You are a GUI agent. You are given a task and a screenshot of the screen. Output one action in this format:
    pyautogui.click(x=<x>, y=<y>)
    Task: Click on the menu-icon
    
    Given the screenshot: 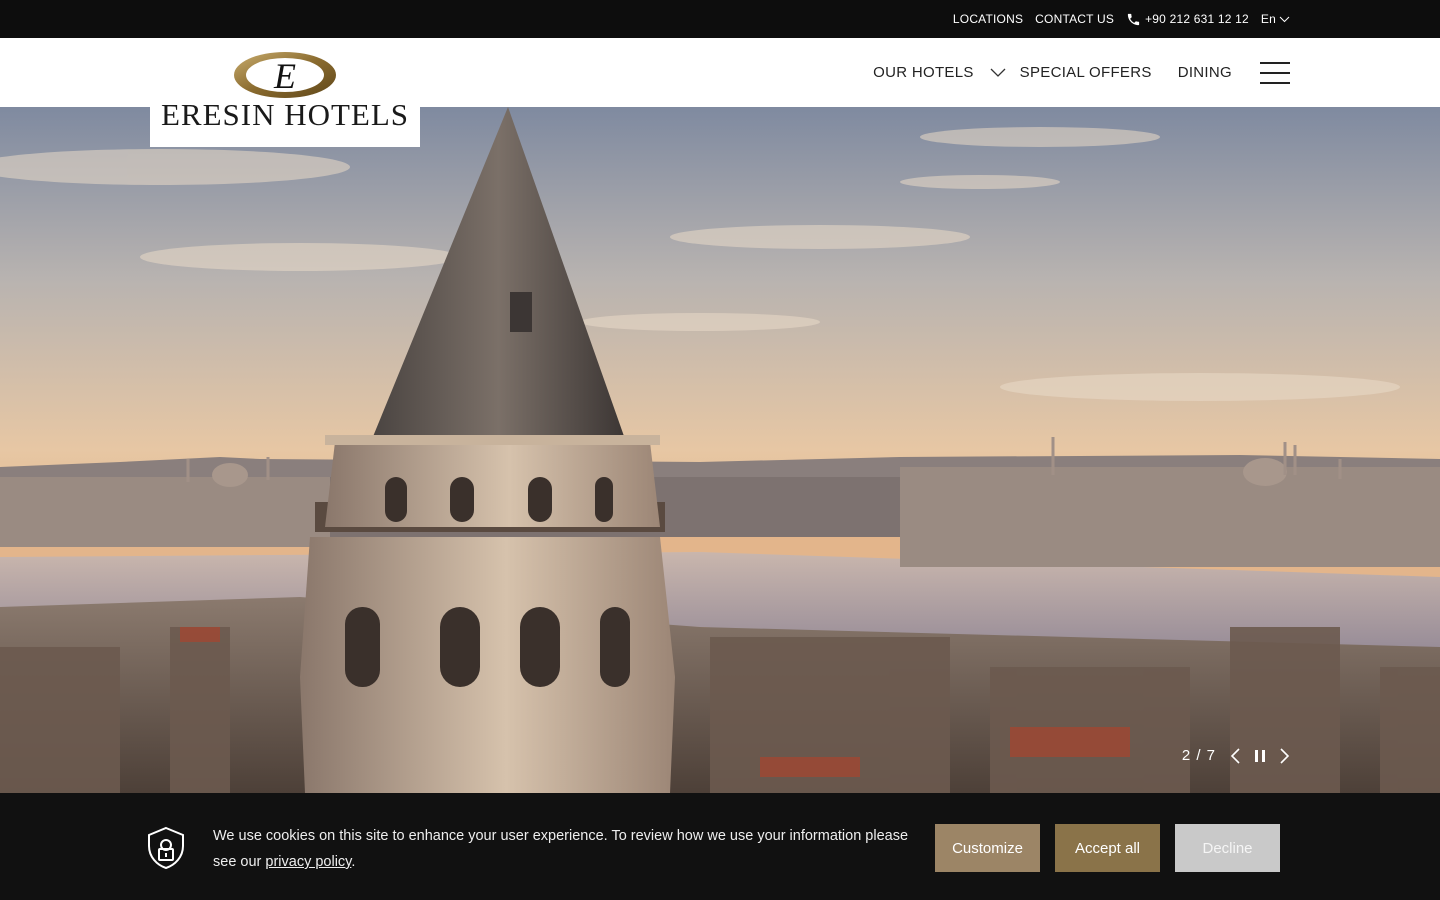 What is the action you would take?
    pyautogui.click(x=1275, y=72)
    